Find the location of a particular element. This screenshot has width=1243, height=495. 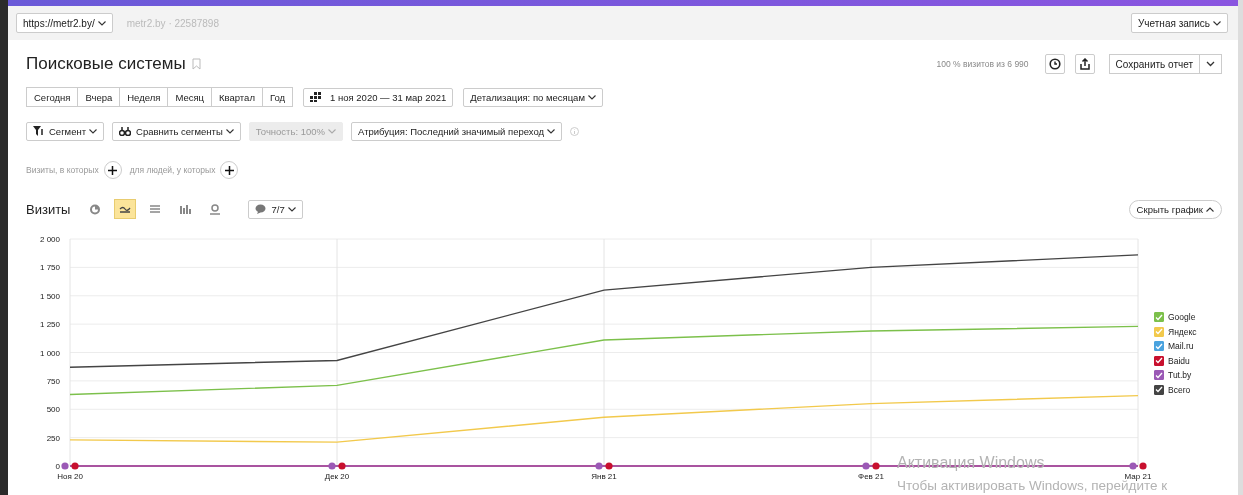

y-tick-label: 1 000 is located at coordinates (49, 353).